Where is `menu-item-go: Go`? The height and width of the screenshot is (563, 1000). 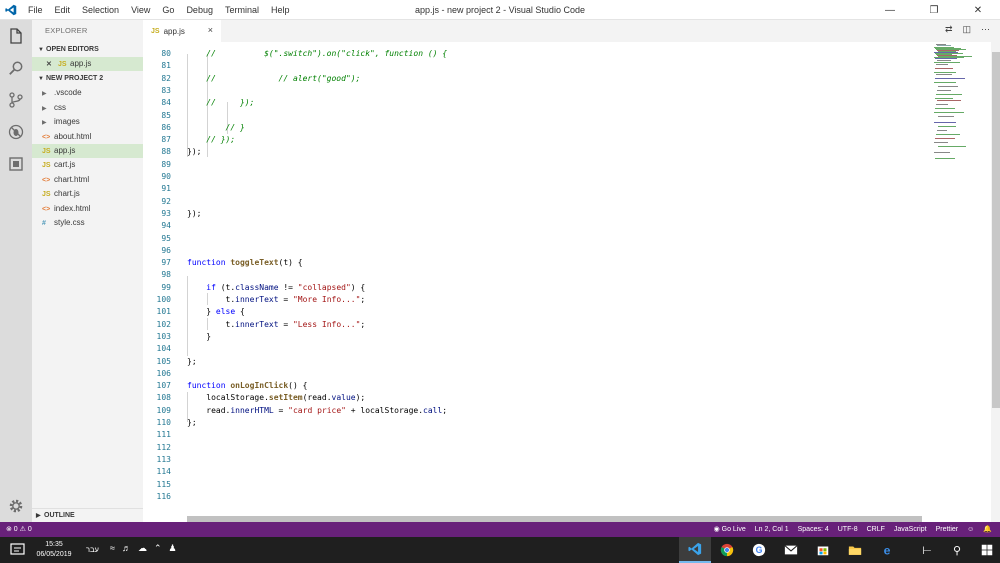
menu-item-go: Go is located at coordinates (168, 10).